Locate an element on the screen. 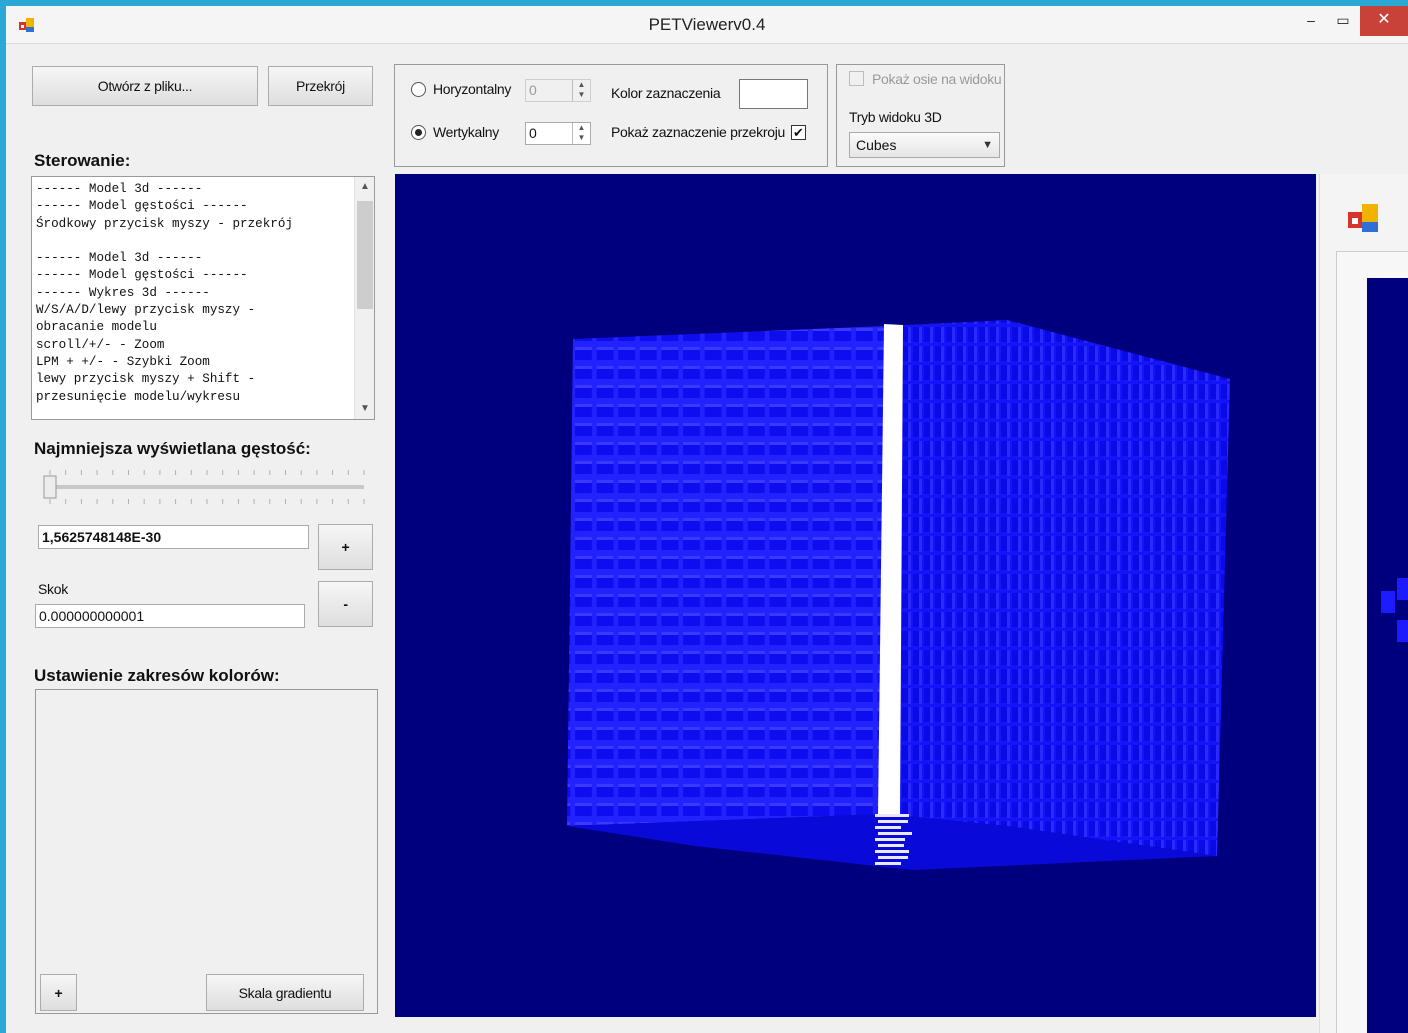  vertical-radio is located at coordinates (418, 132).